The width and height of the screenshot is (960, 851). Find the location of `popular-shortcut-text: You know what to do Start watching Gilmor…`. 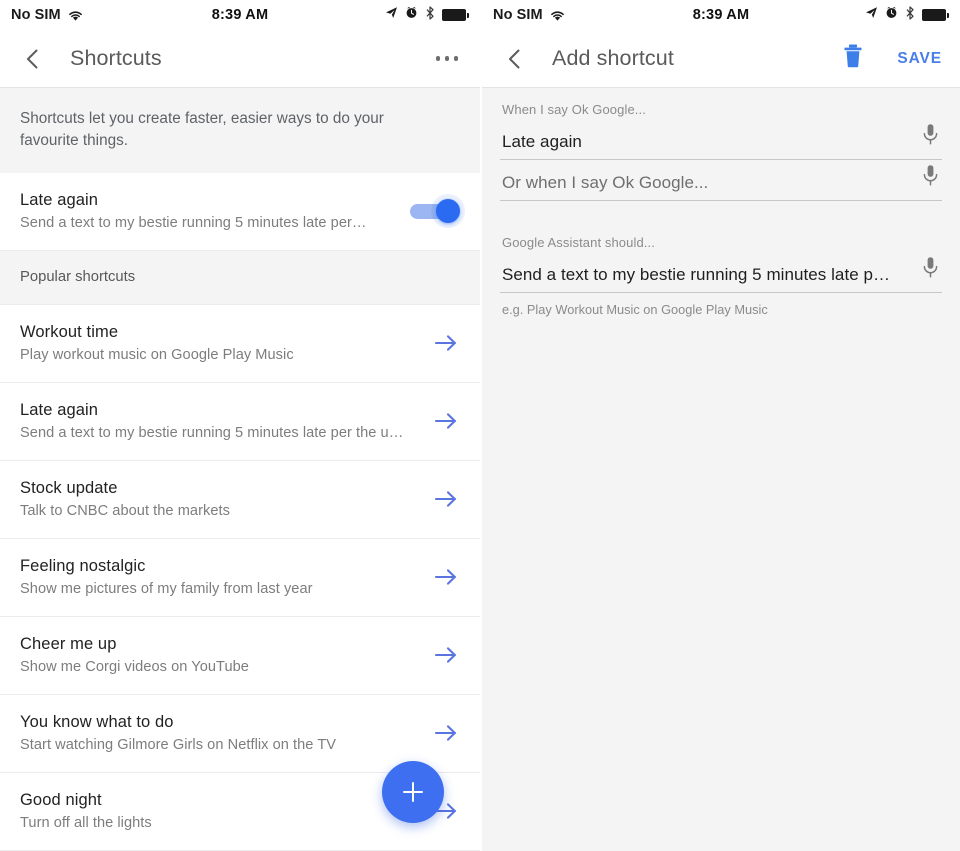

popular-shortcut-text: You know what to do Start watching Gilmor… is located at coordinates (226, 733).